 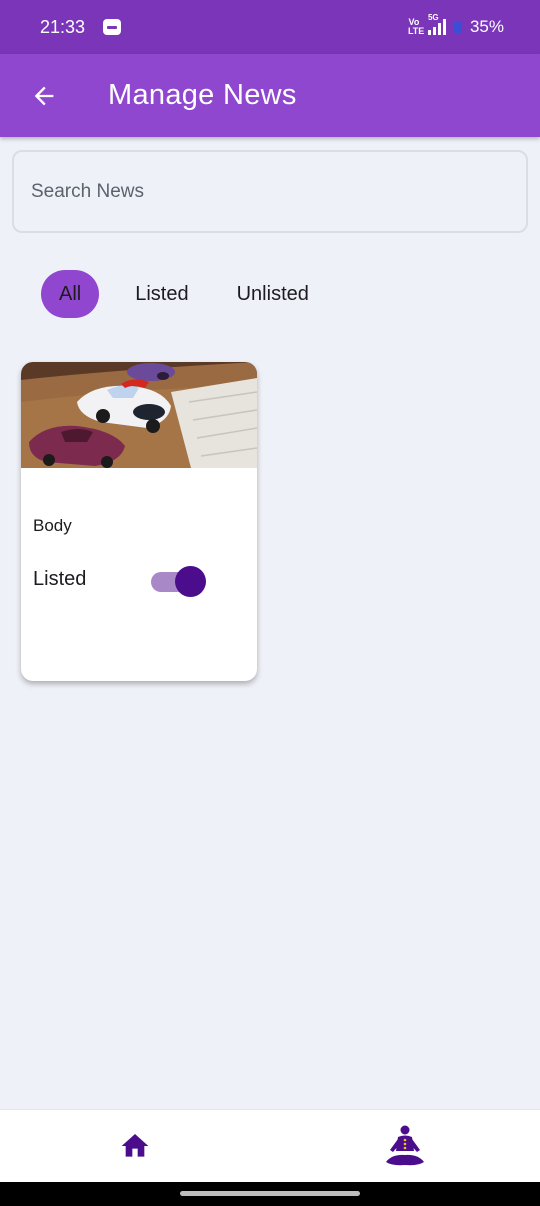 I want to click on battery-icon, so click(x=457, y=27).